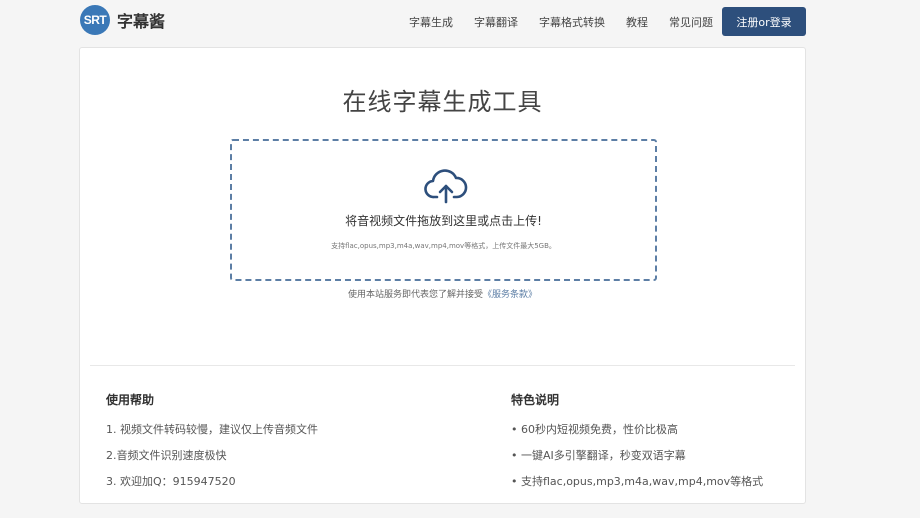 This screenshot has height=518, width=920. What do you see at coordinates (431, 22) in the screenshot?
I see `nav-link-subtitle-generate: 字幕生成` at bounding box center [431, 22].